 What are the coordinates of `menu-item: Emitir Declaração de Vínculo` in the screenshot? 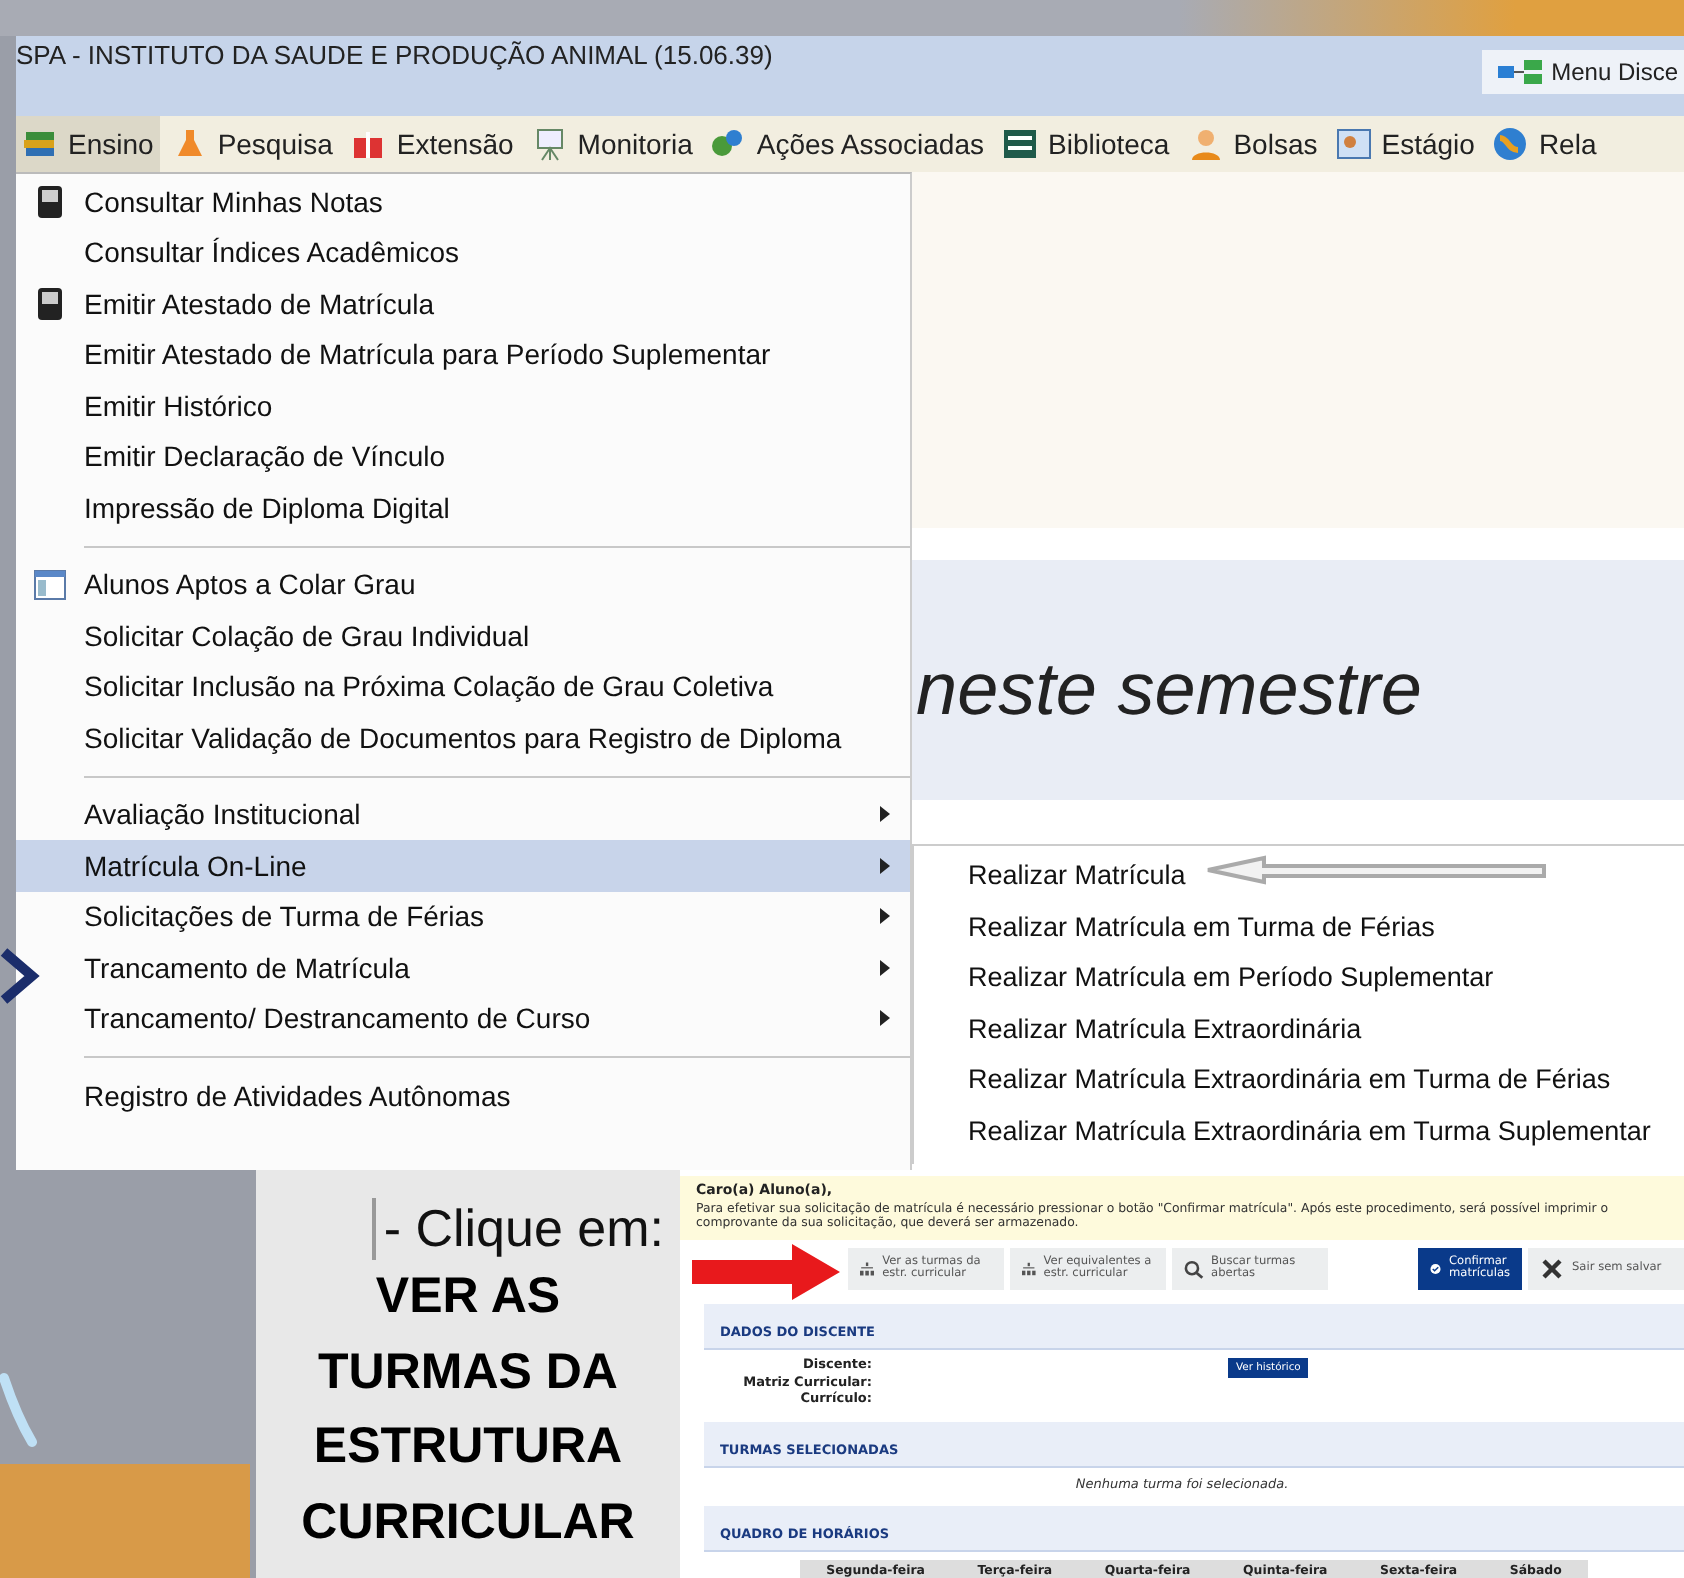 It's located at (463, 456).